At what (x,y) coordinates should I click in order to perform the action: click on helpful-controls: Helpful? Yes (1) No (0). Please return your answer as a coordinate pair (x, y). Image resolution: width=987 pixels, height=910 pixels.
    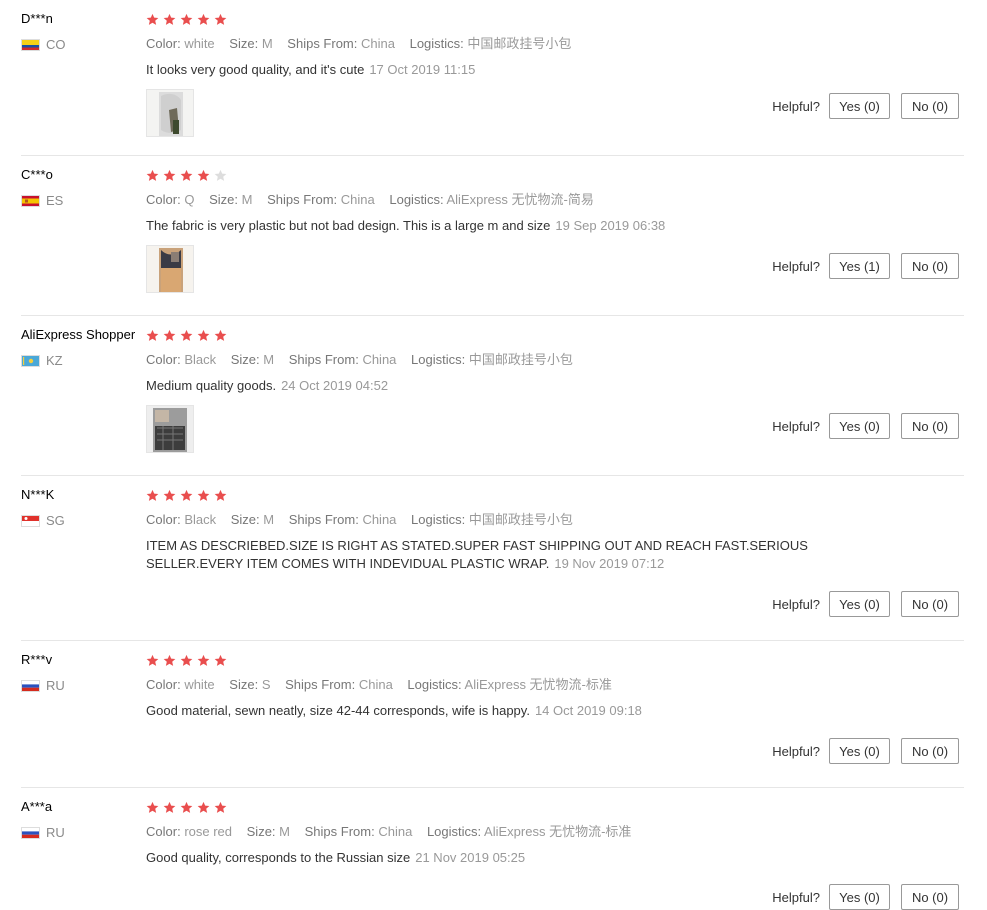
    Looking at the image, I should click on (865, 266).